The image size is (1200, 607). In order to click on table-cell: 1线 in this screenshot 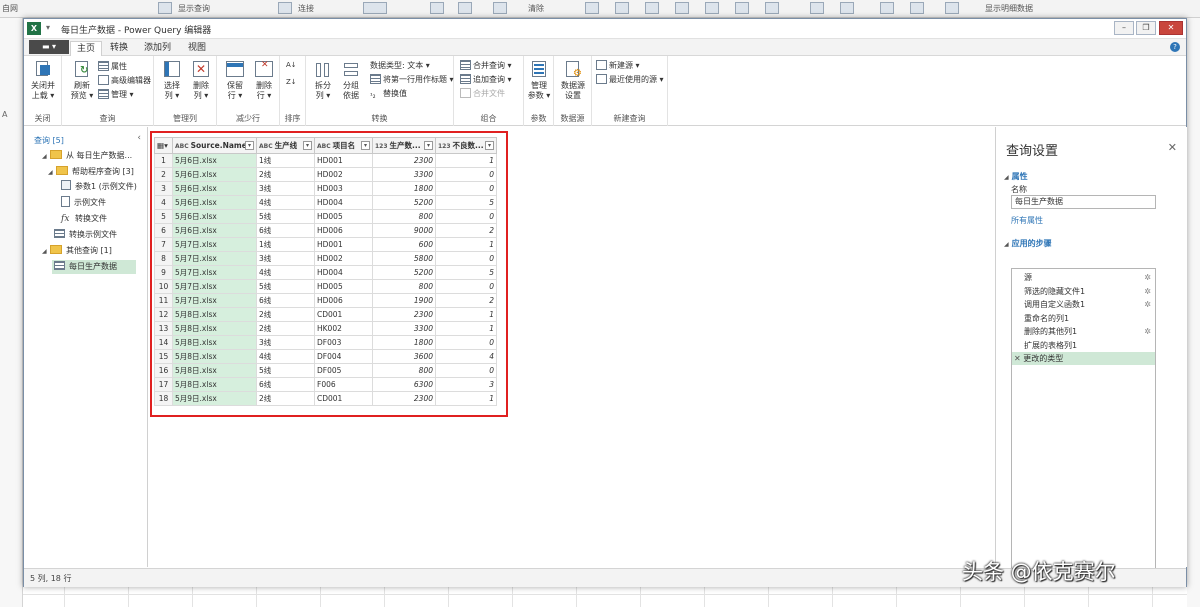, I will do `click(285, 244)`.